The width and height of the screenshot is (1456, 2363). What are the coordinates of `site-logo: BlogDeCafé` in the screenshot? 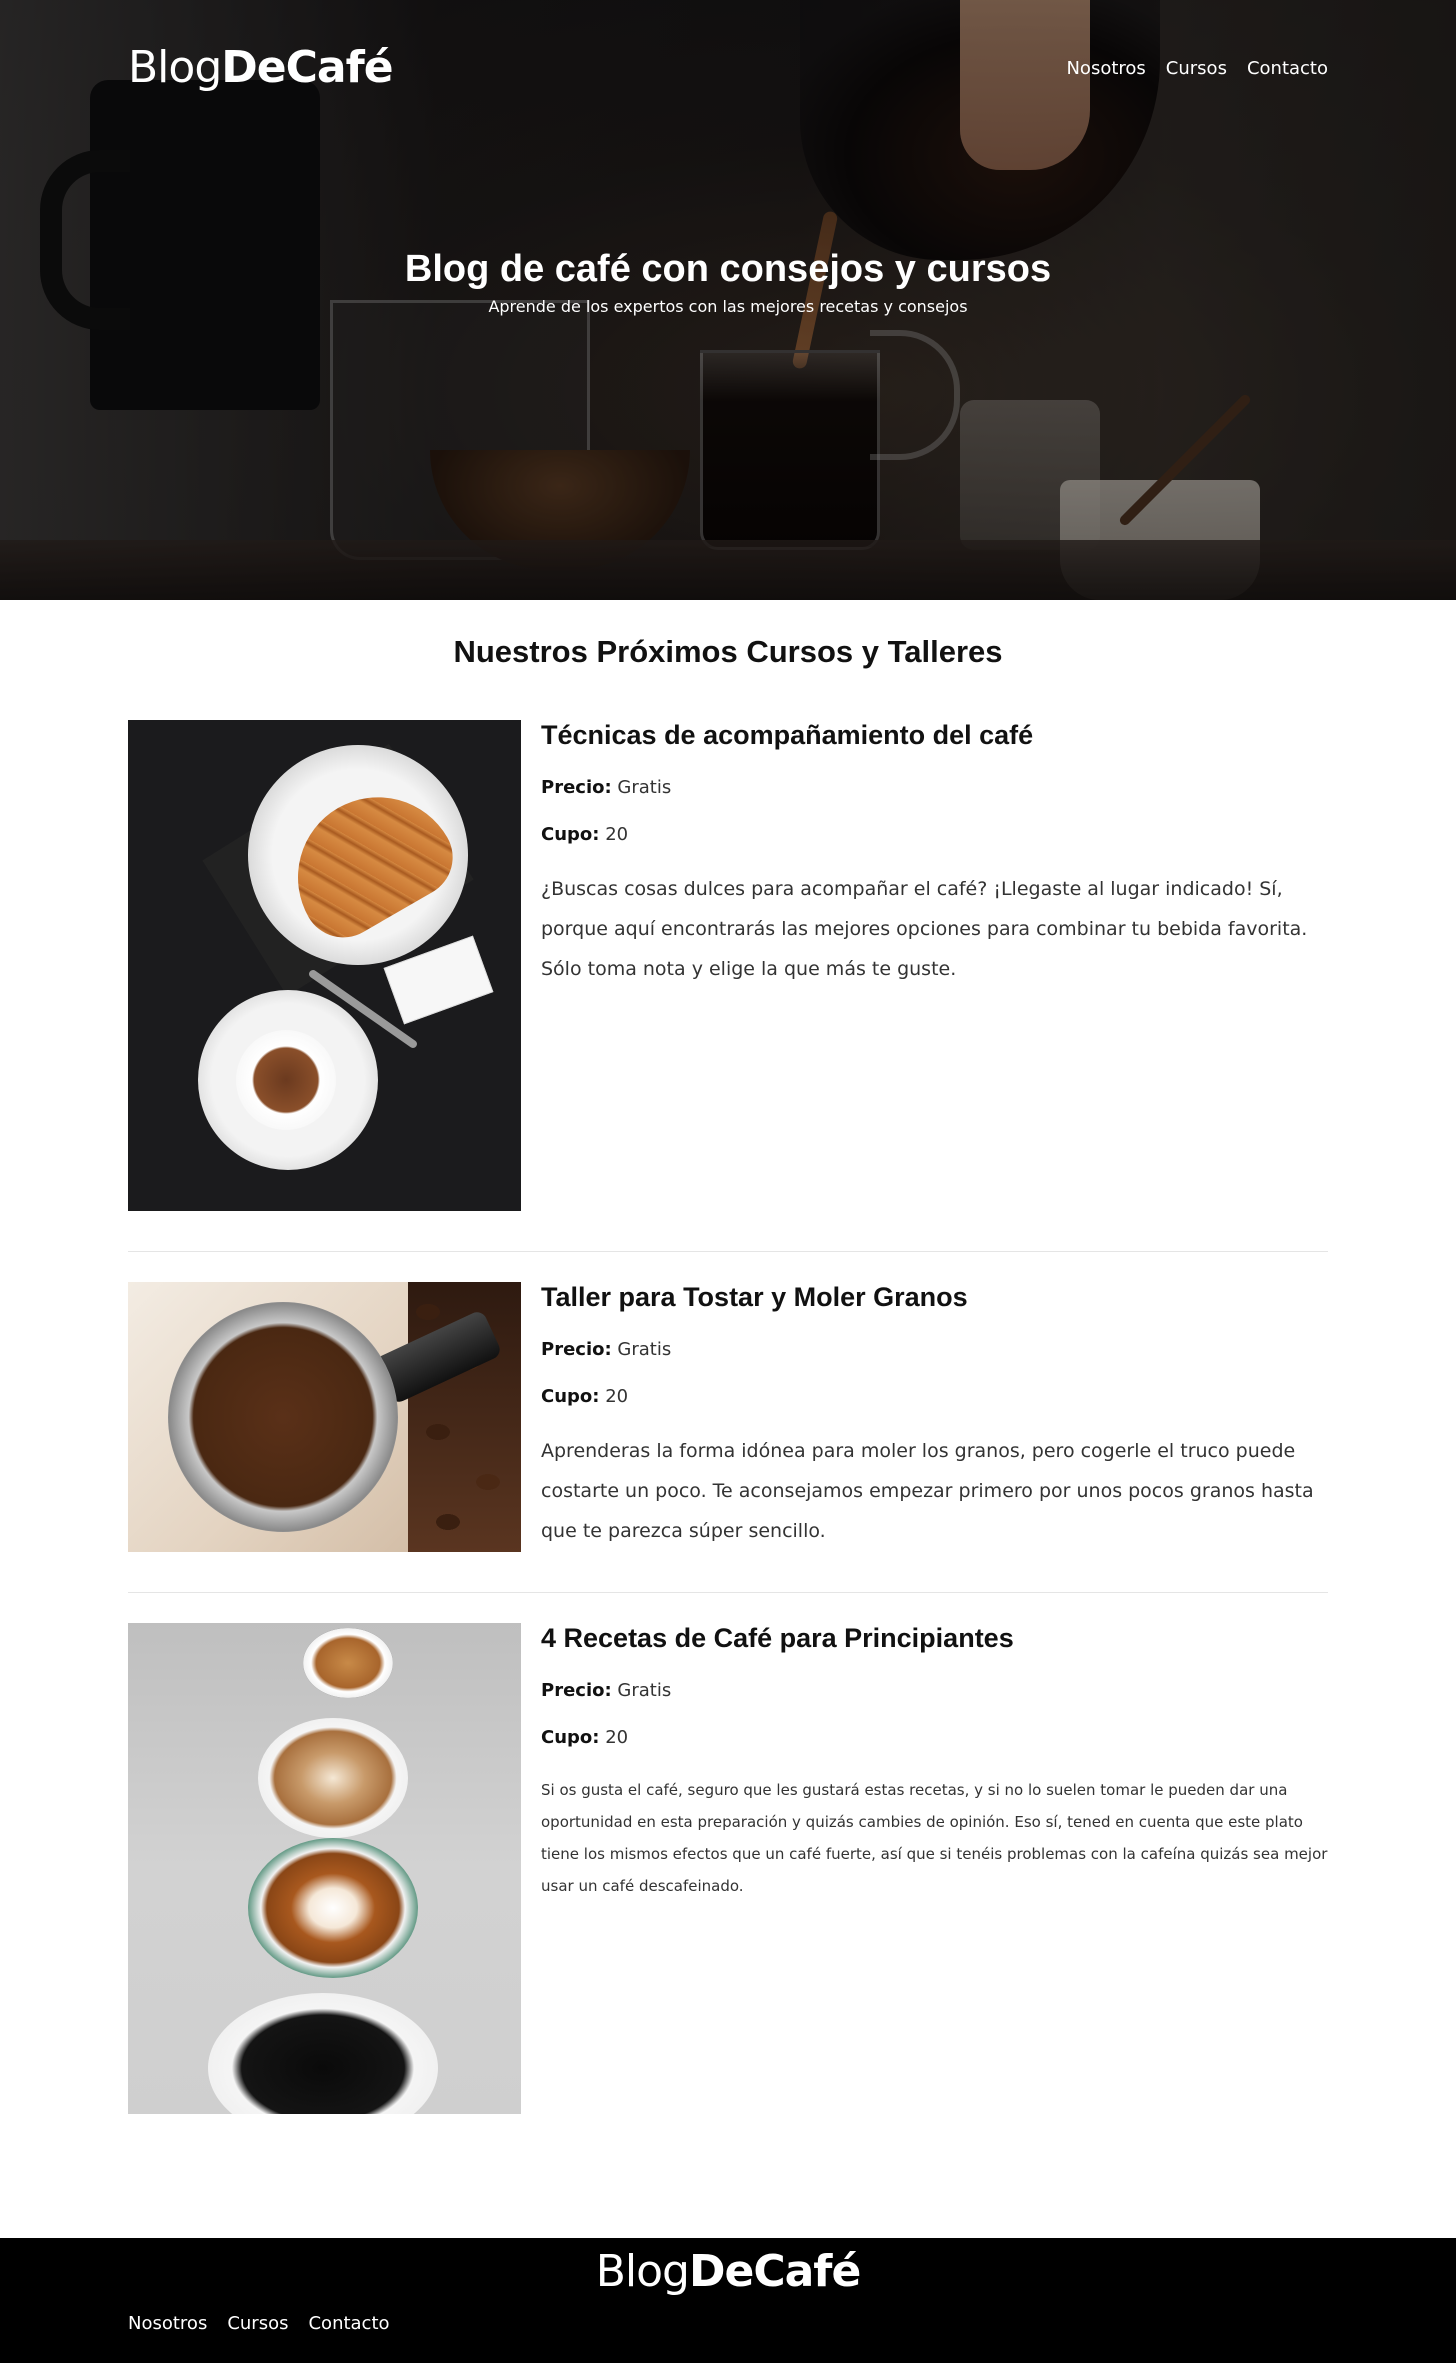 It's located at (261, 67).